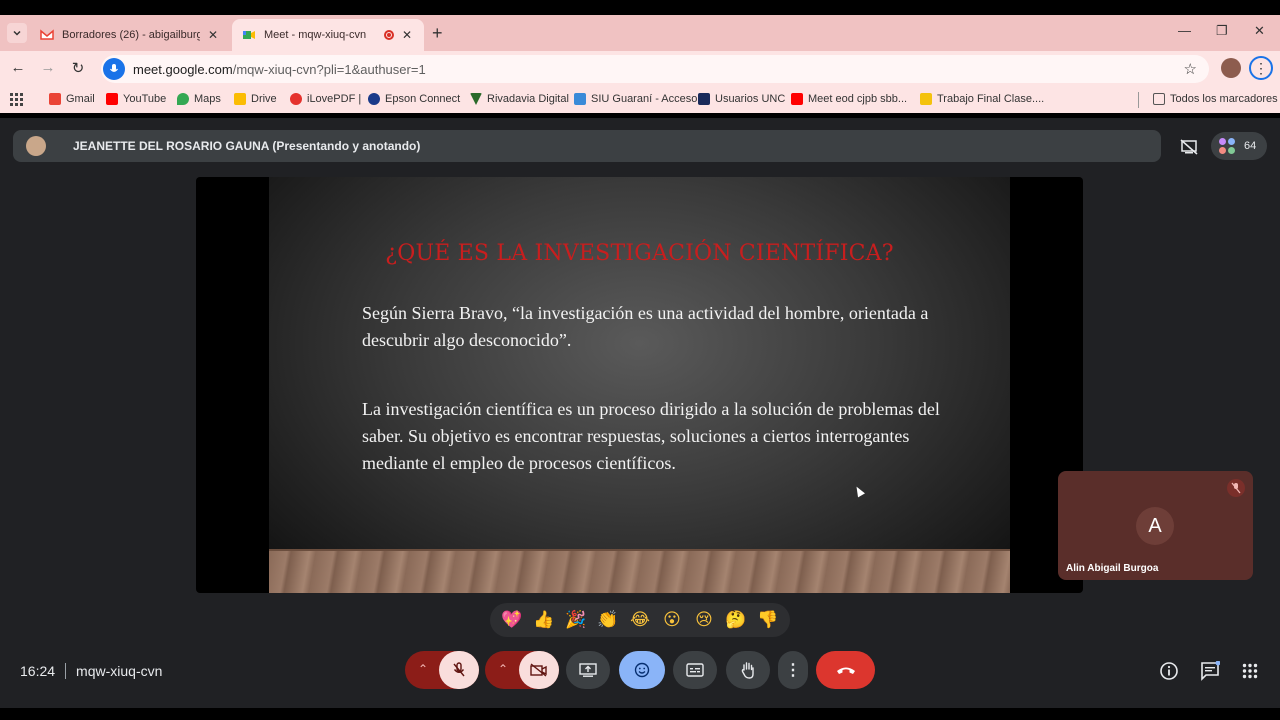 This screenshot has width=1280, height=720. What do you see at coordinates (640, 620) in the screenshot?
I see `reaction-laugh: 😂` at bounding box center [640, 620].